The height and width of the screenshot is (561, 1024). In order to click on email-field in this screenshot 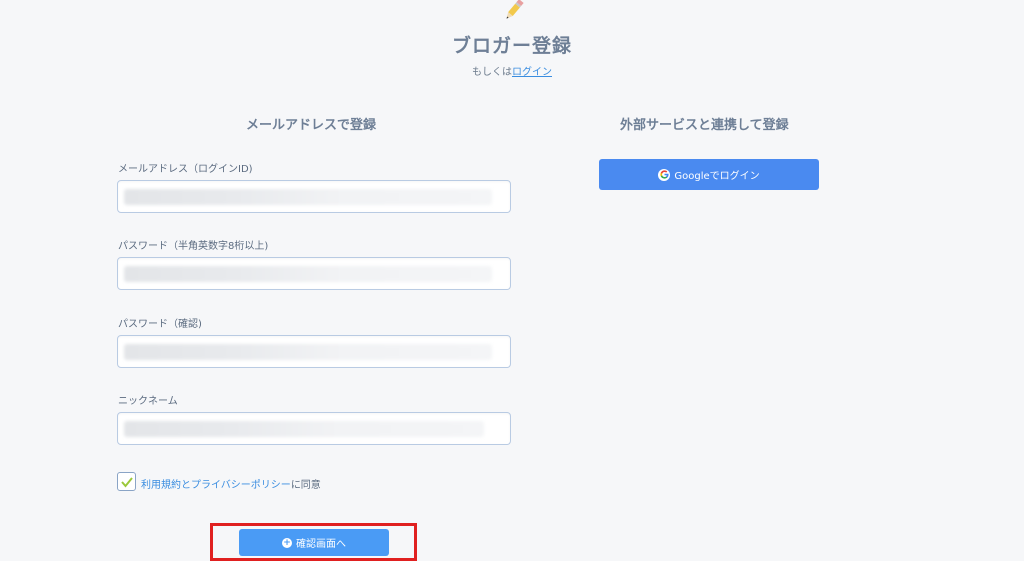, I will do `click(314, 196)`.